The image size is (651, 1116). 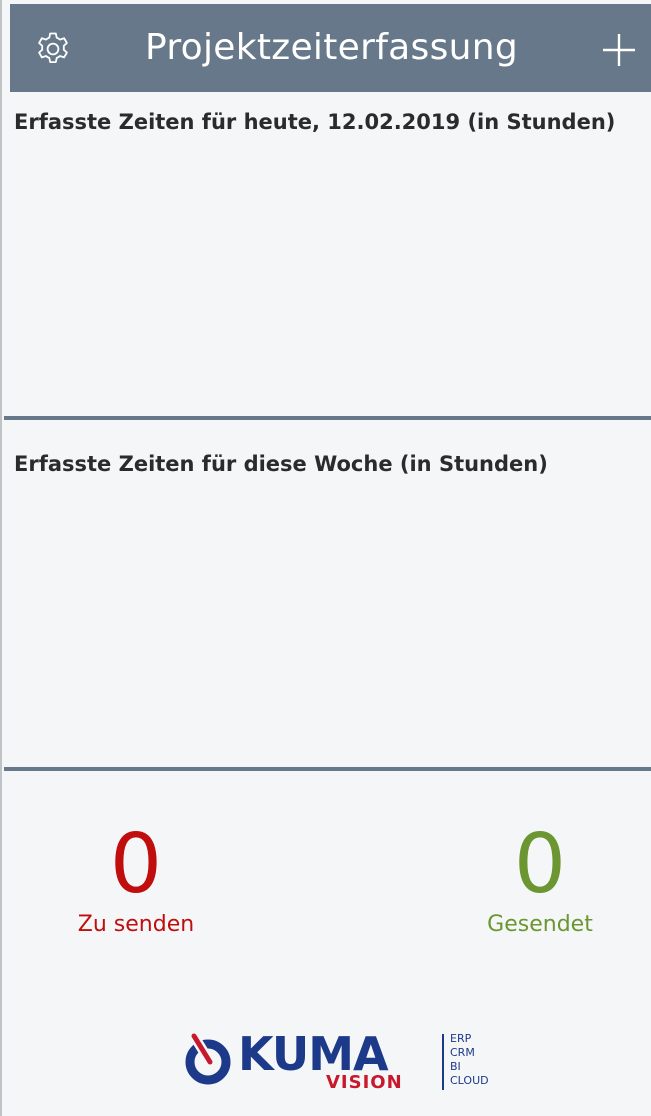 What do you see at coordinates (364, 1082) in the screenshot?
I see `logo-subtitle: VISION` at bounding box center [364, 1082].